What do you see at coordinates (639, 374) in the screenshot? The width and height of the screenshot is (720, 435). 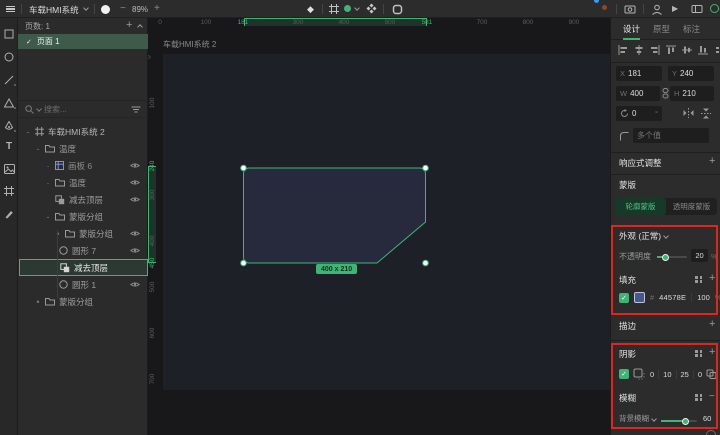 I see `shadow-type-icon` at bounding box center [639, 374].